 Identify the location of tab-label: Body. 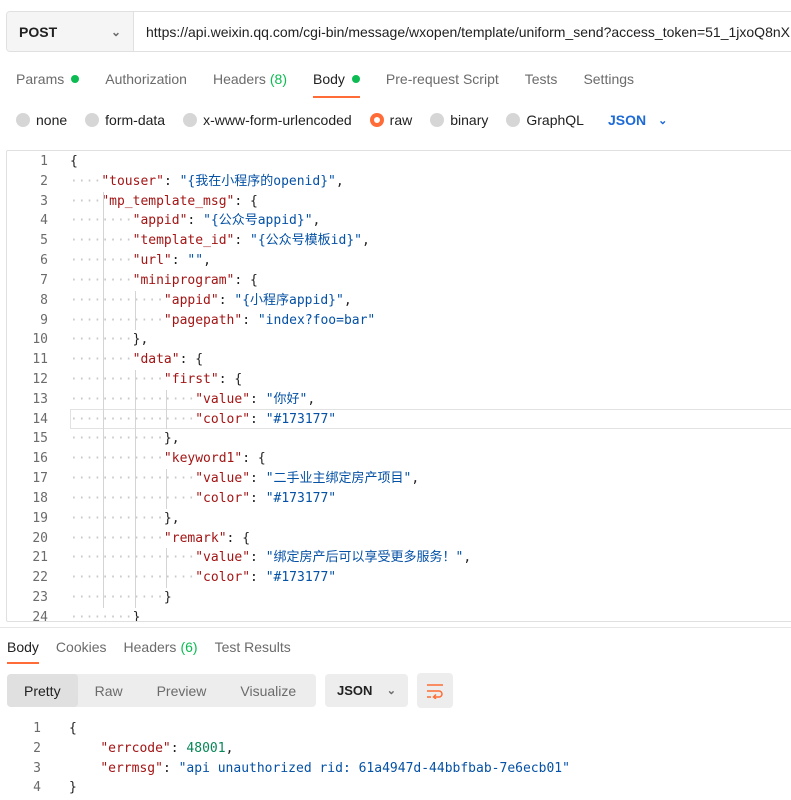
(329, 79).